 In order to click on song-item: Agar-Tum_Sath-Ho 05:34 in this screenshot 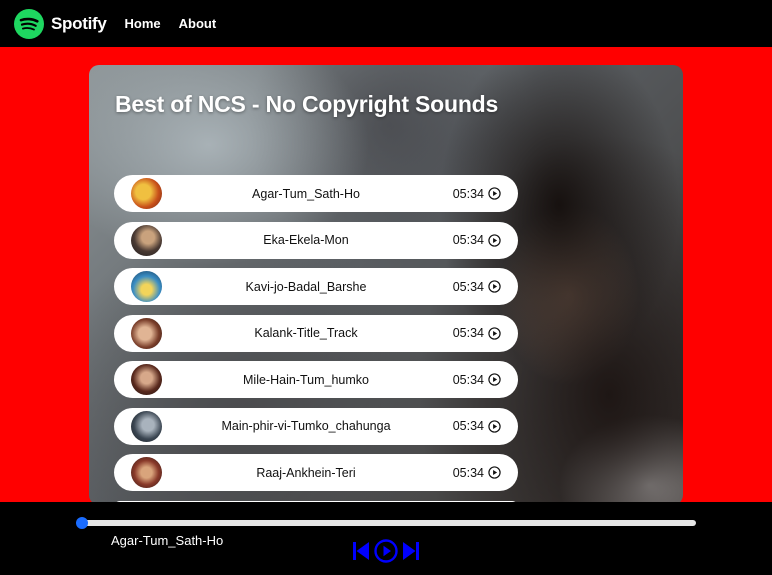, I will do `click(316, 193)`.